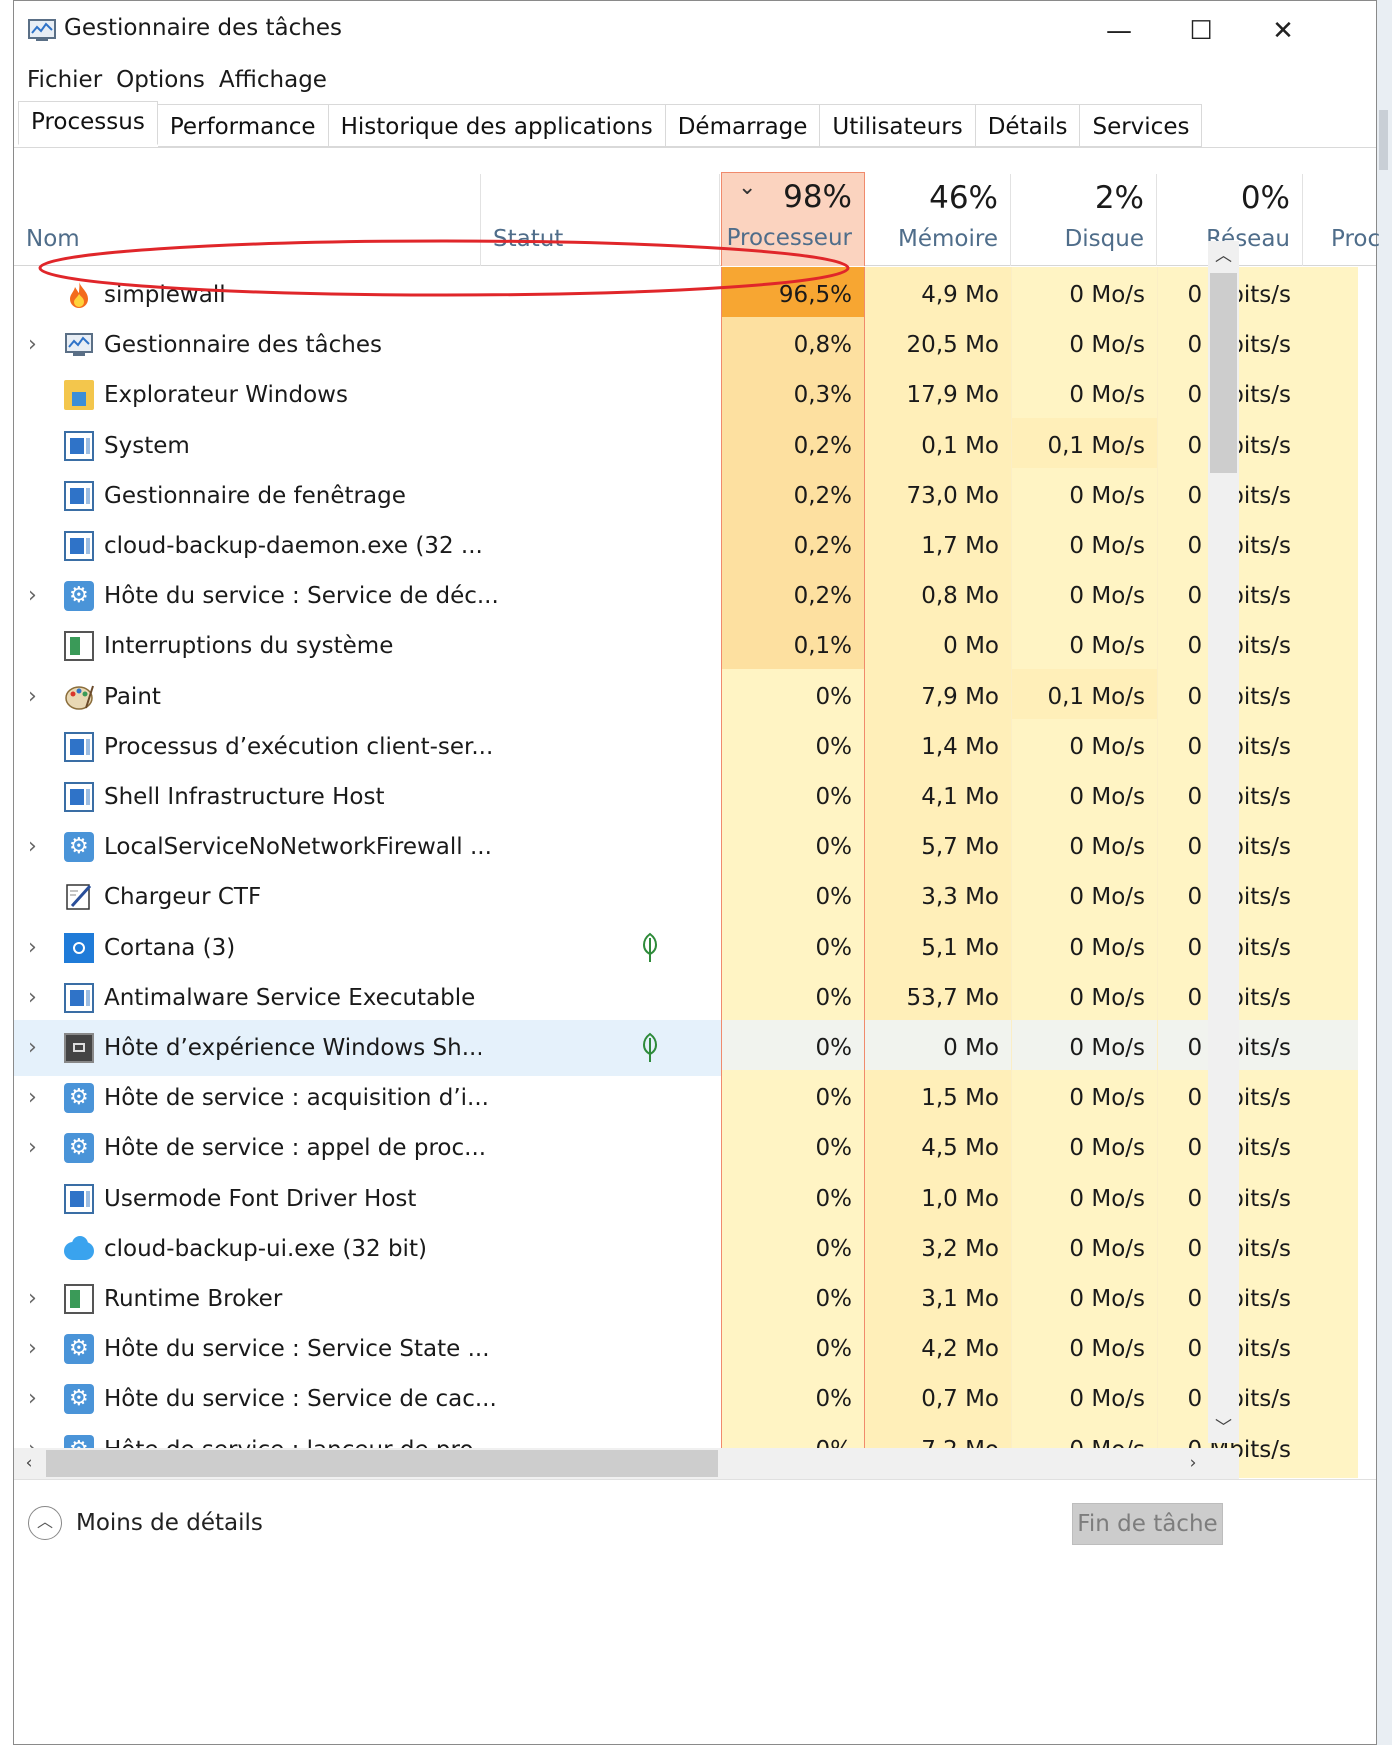 The height and width of the screenshot is (1745, 1392). Describe the element at coordinates (29, 1463) in the screenshot. I see `scroll-left-arrow-icon: ‹` at that location.